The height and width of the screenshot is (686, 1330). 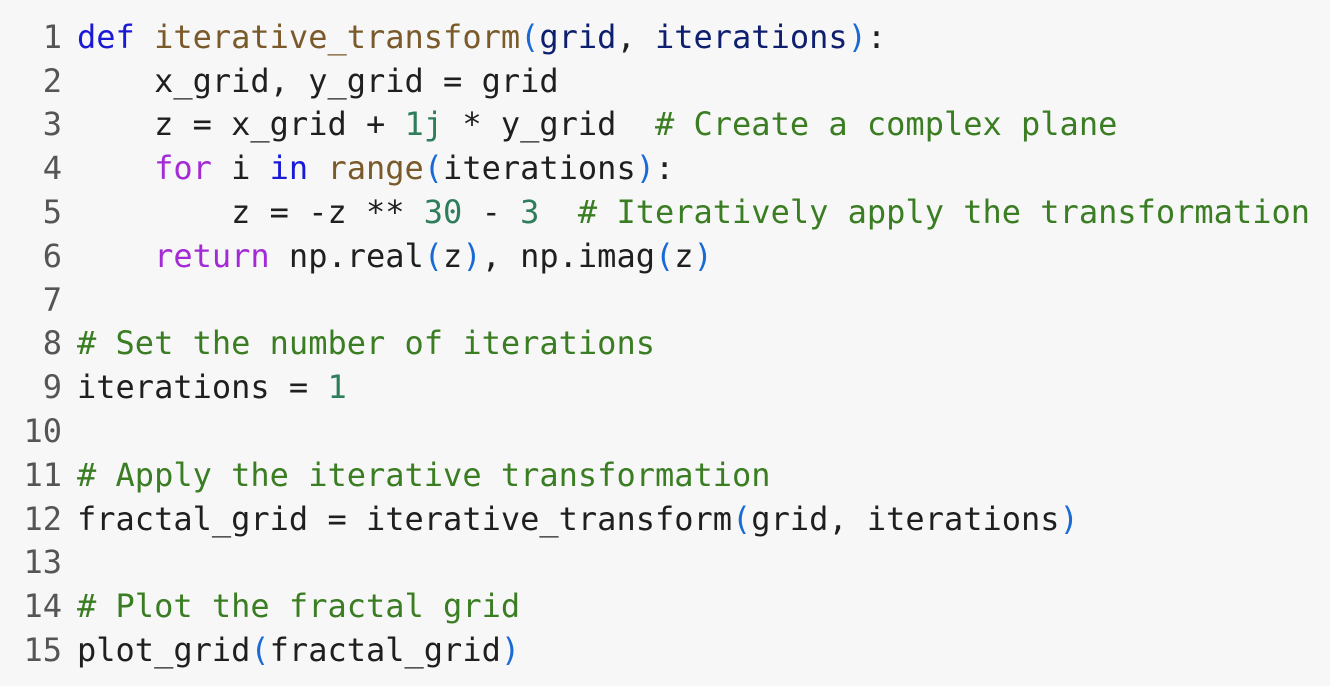 I want to click on line-number: 1, so click(x=52, y=36).